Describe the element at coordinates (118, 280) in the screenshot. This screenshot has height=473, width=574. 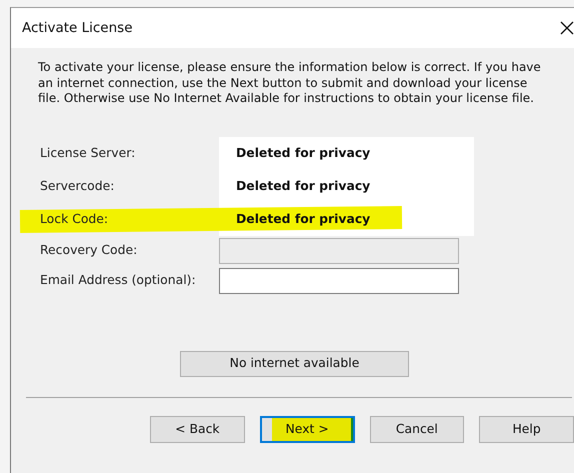
I see `field-label: Email Address (optional):` at that location.